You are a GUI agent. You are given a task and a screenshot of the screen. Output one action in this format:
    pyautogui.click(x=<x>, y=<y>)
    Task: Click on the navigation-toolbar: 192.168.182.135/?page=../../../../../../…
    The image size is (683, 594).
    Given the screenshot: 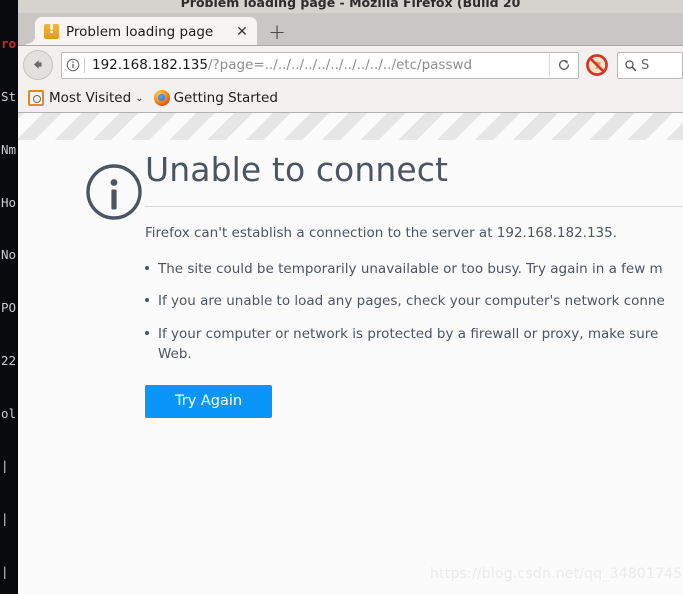 What is the action you would take?
    pyautogui.click(x=350, y=65)
    